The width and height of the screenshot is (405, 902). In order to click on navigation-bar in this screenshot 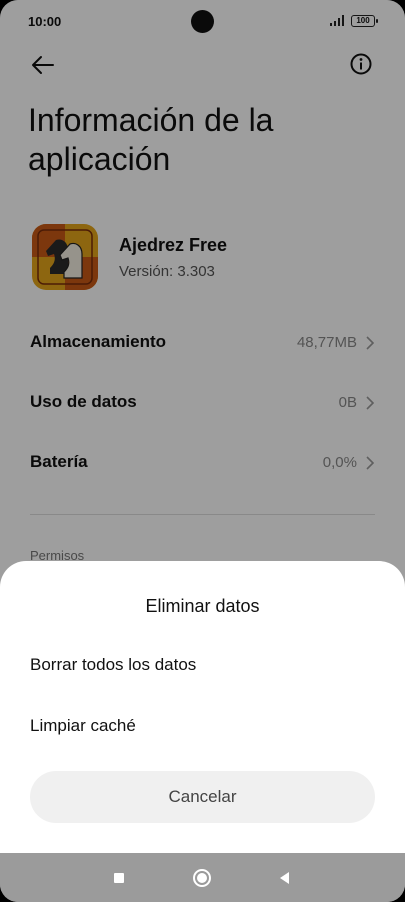, I will do `click(202, 877)`.